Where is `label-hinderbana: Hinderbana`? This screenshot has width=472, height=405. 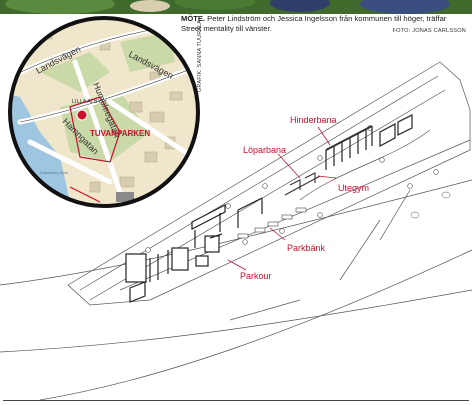 label-hinderbana: Hinderbana is located at coordinates (313, 120).